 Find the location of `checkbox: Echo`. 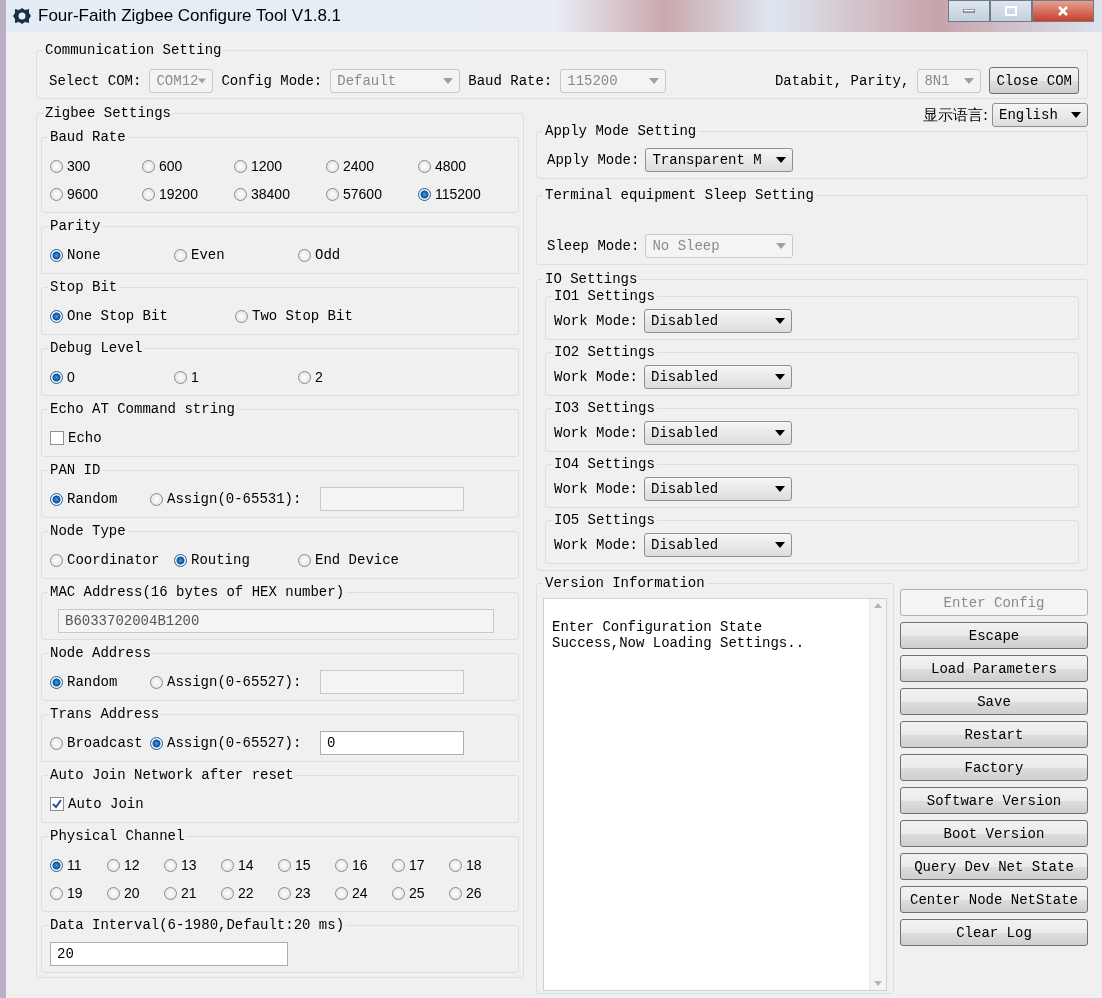

checkbox: Echo is located at coordinates (280, 438).